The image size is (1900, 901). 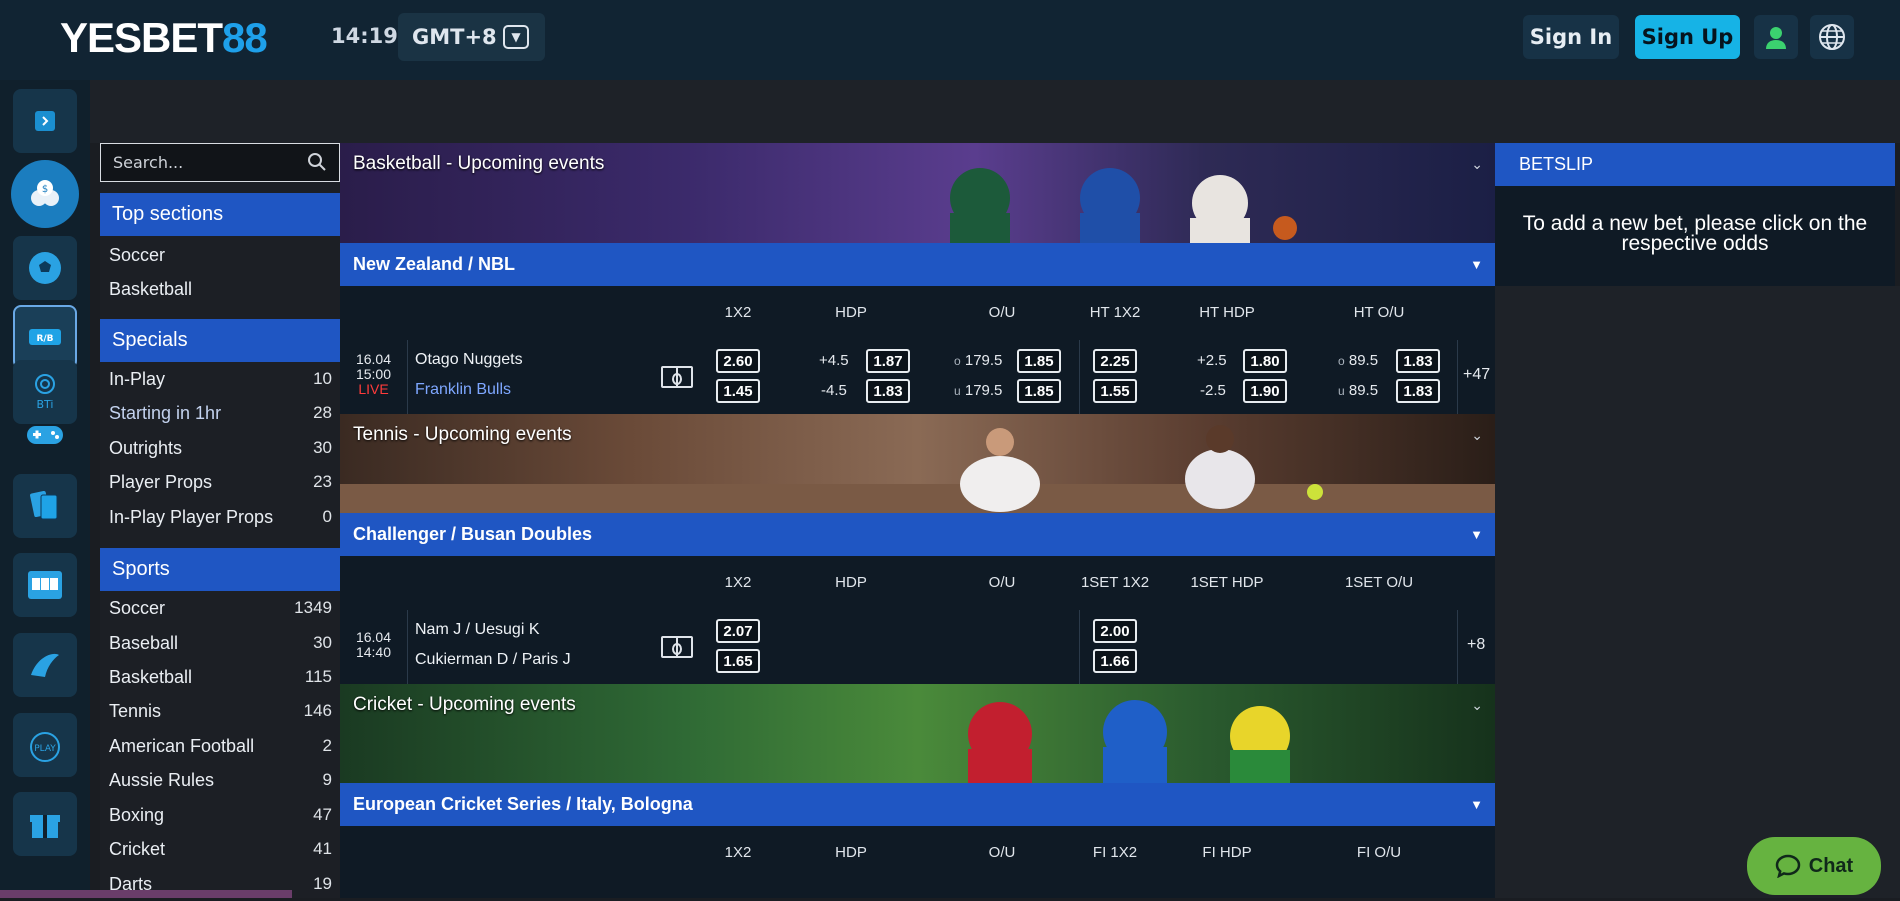 I want to click on nav-count: 28, so click(x=322, y=412).